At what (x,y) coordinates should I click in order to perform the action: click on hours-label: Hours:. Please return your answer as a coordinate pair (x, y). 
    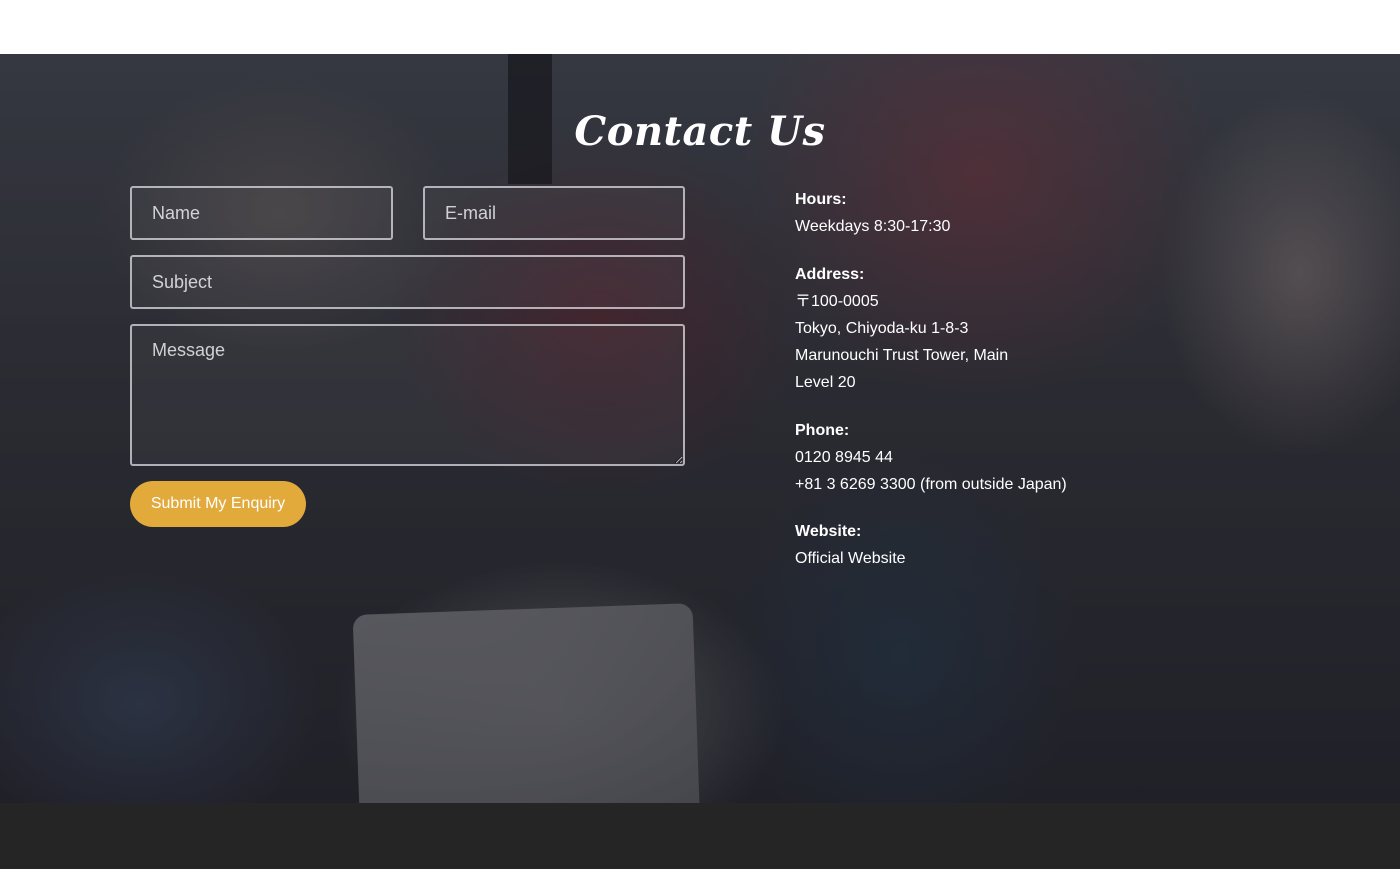
    Looking at the image, I should click on (821, 199).